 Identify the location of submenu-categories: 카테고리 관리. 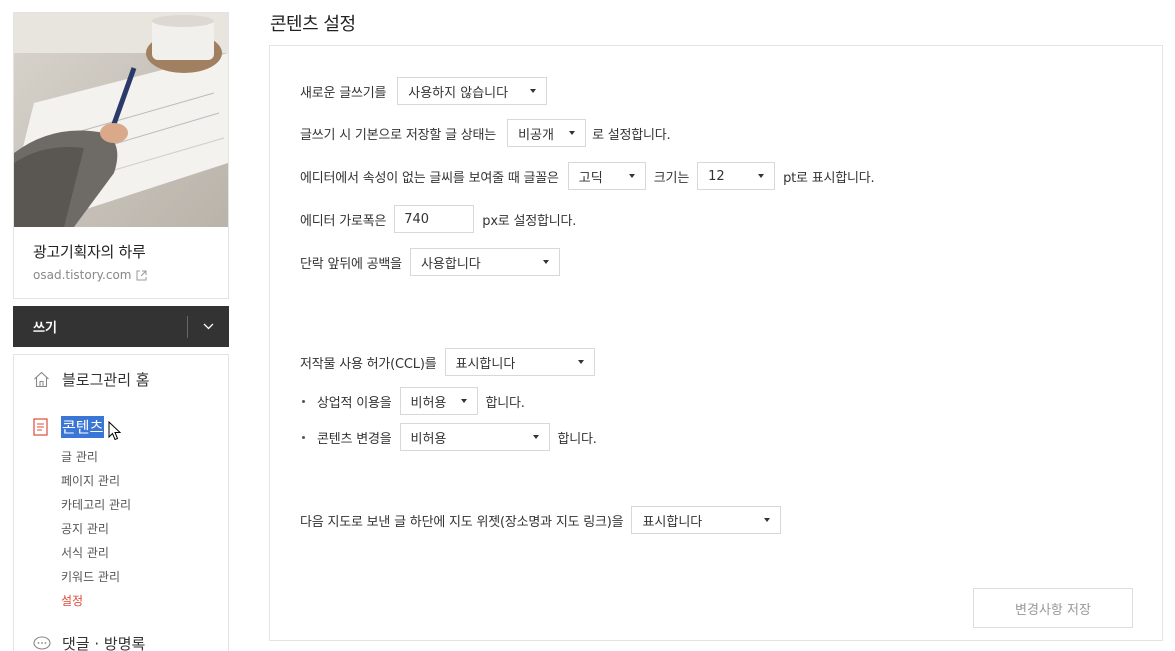
(144, 505).